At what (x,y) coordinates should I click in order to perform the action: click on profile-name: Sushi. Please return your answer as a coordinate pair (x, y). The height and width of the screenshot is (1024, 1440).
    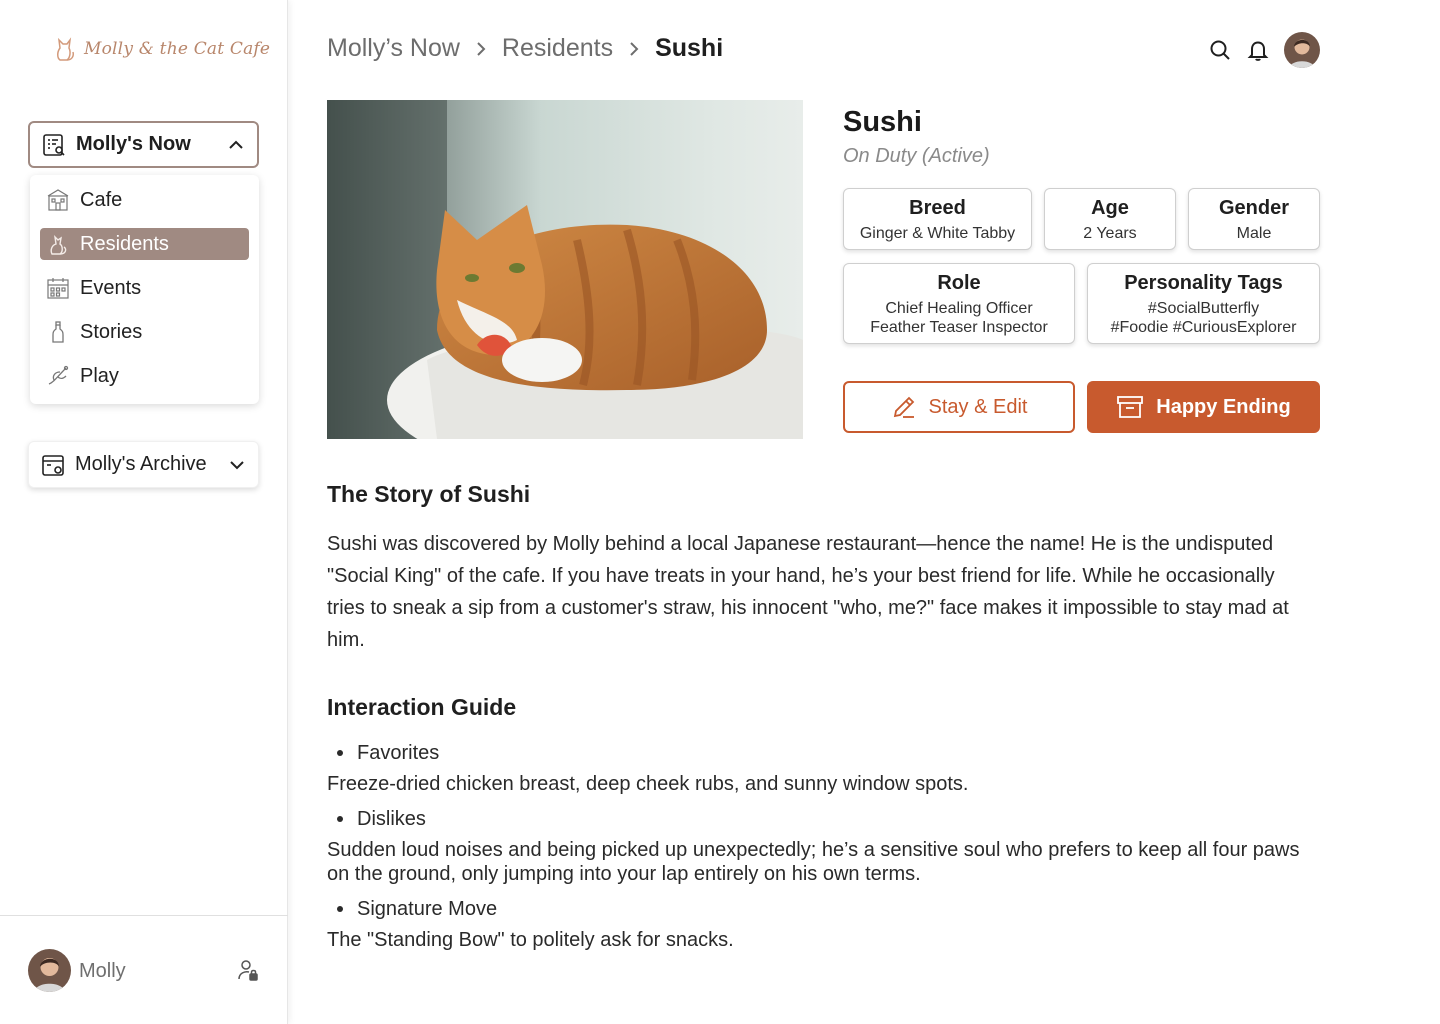
    Looking at the image, I should click on (882, 122).